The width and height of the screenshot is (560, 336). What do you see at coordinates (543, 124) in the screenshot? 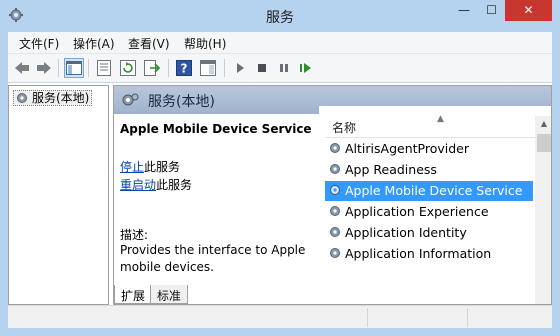
I see `scroll-up-icon: ▲` at bounding box center [543, 124].